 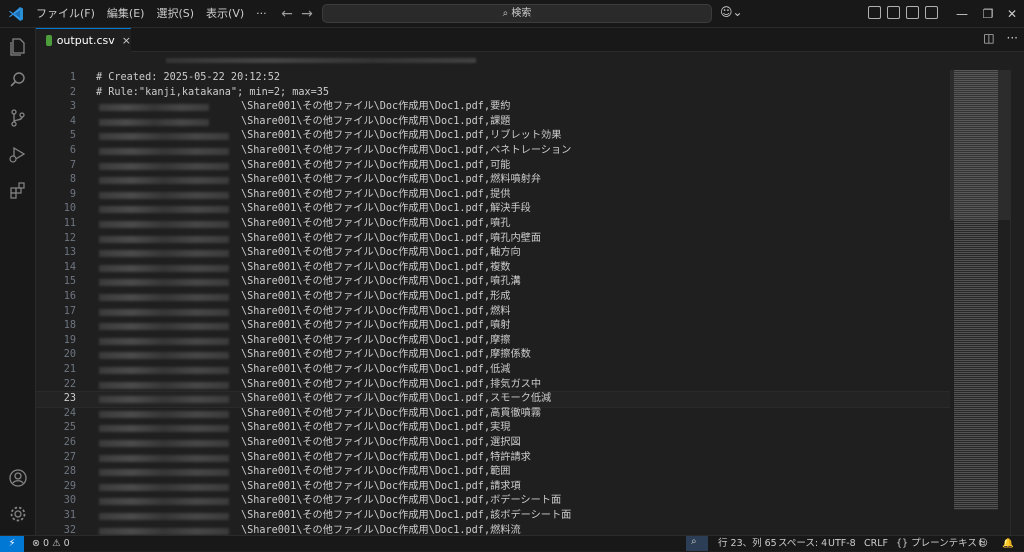 I want to click on editor-line: 13 \Share001\その他ファイル\Doc作成用\Doc1.pdf,軸方向, so click(x=493, y=253).